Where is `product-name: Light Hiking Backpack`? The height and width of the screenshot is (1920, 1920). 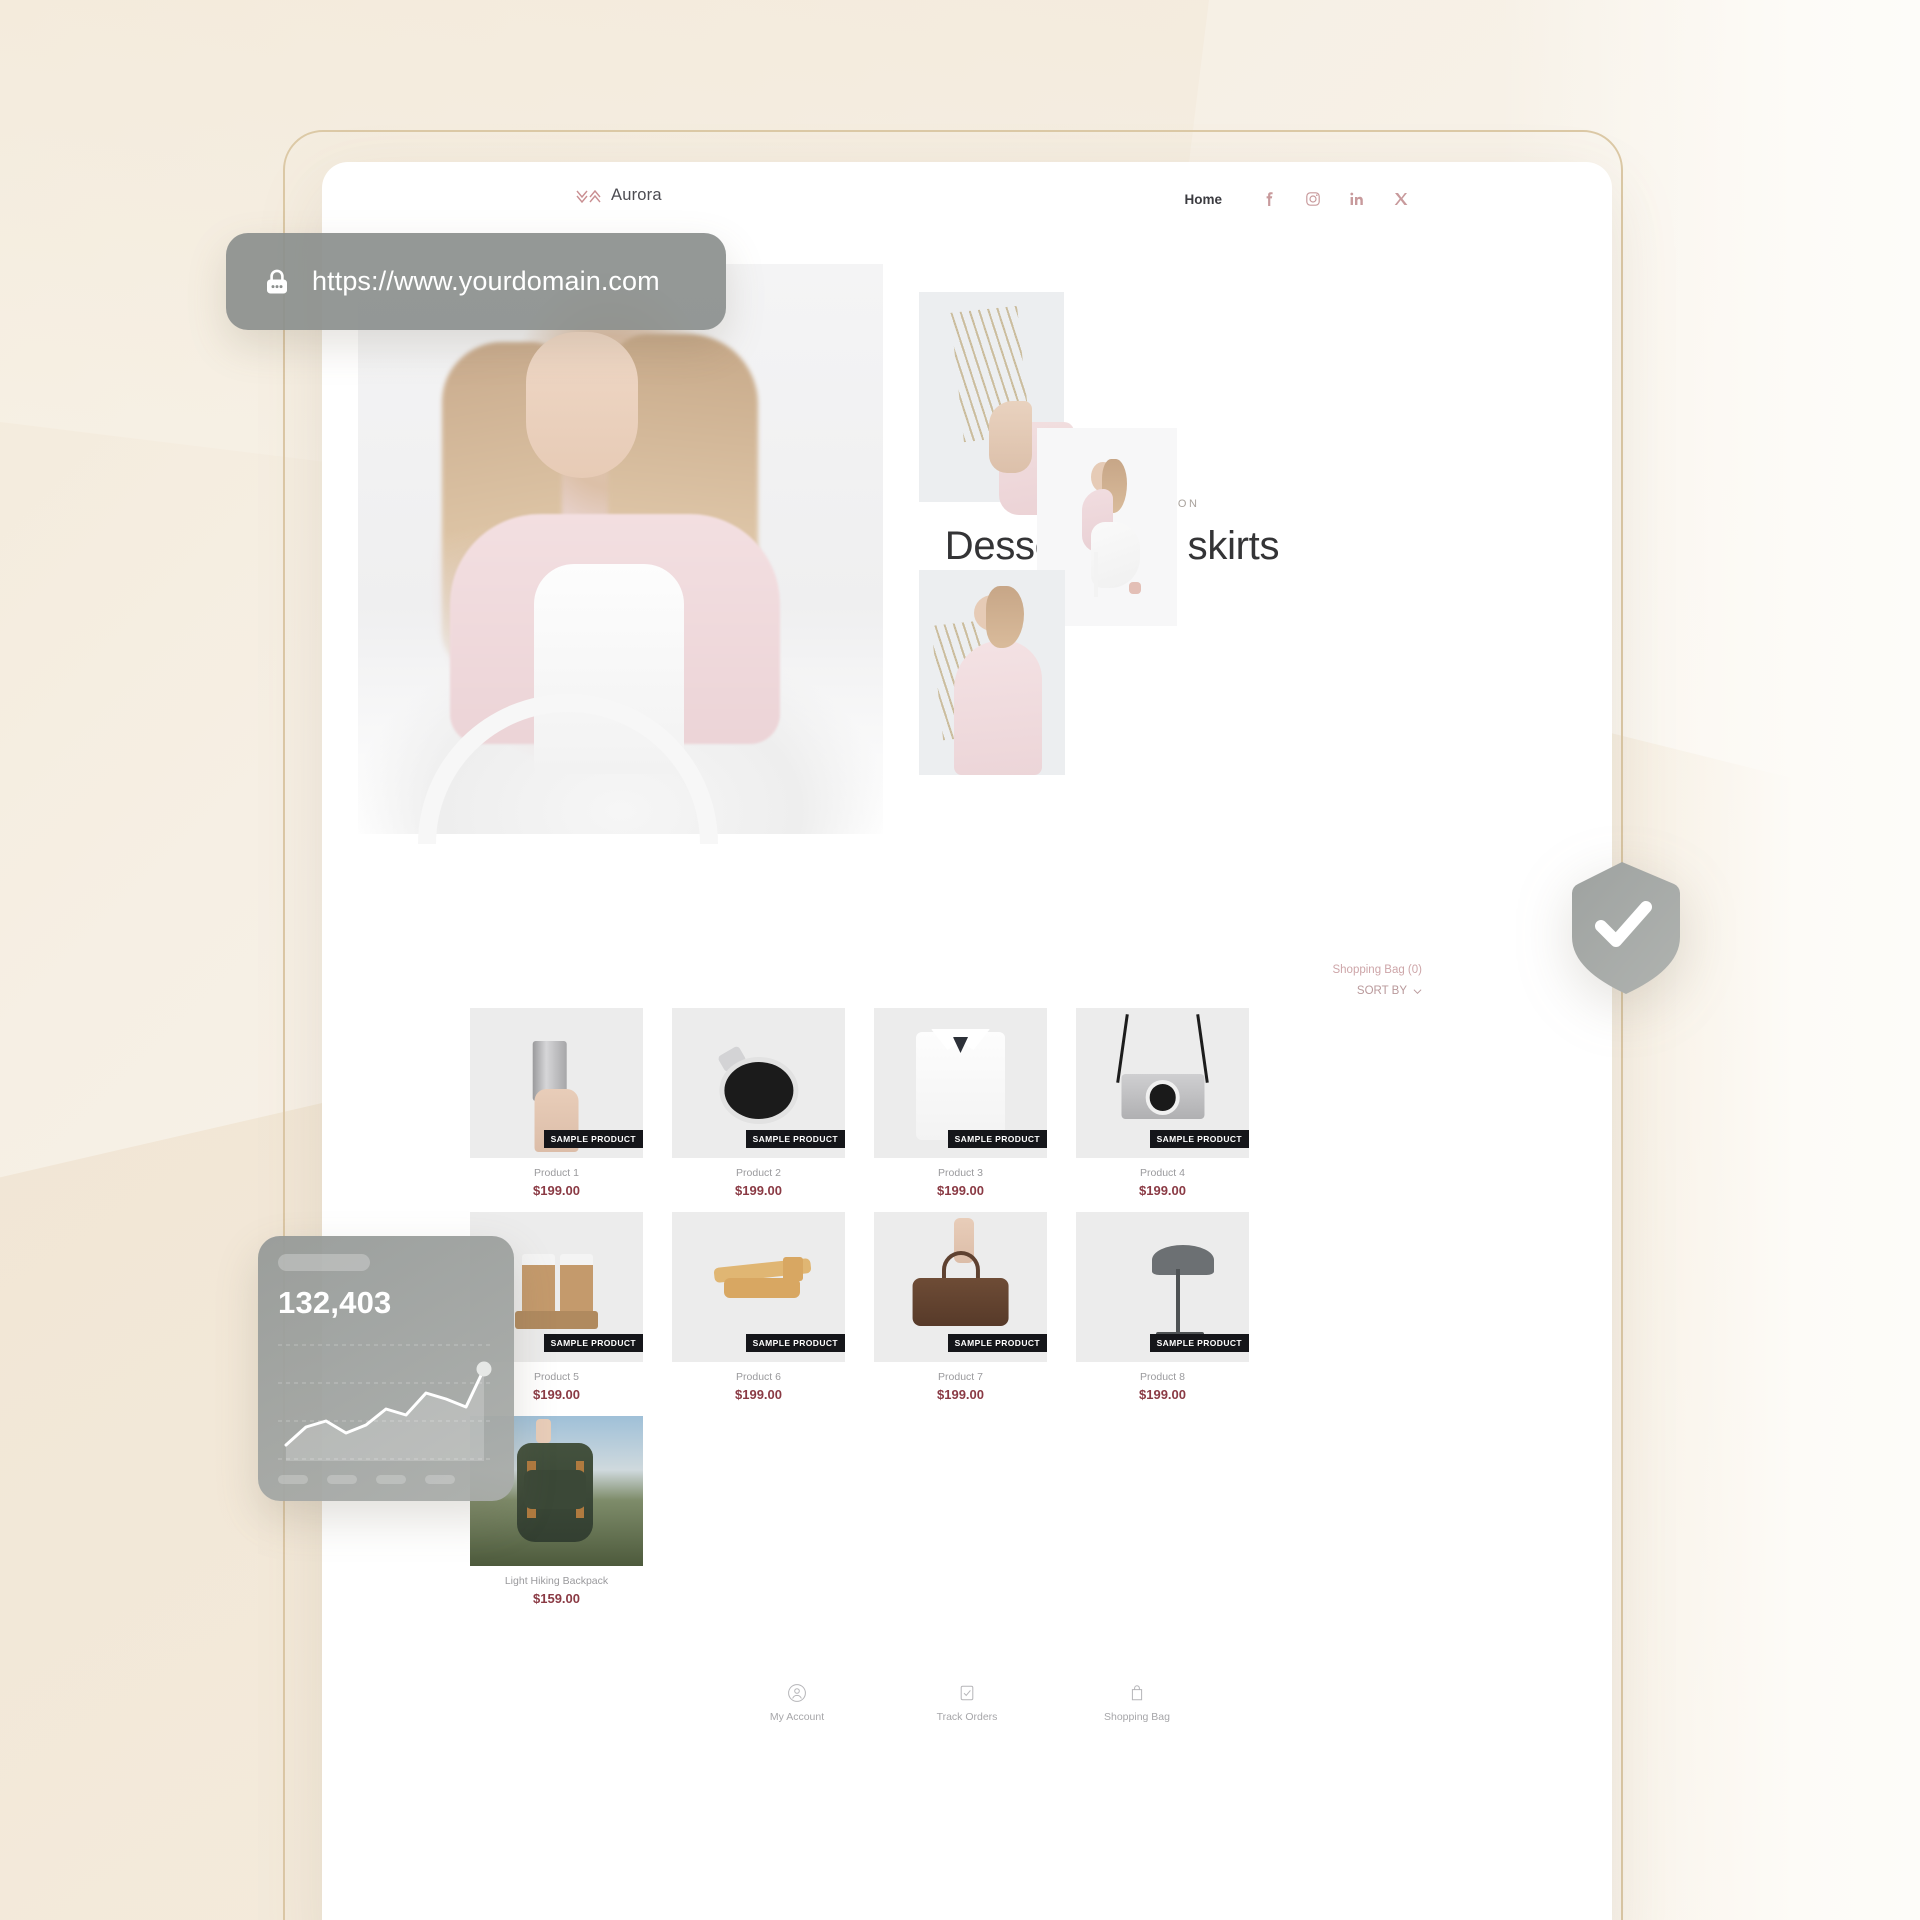 product-name: Light Hiking Backpack is located at coordinates (556, 1581).